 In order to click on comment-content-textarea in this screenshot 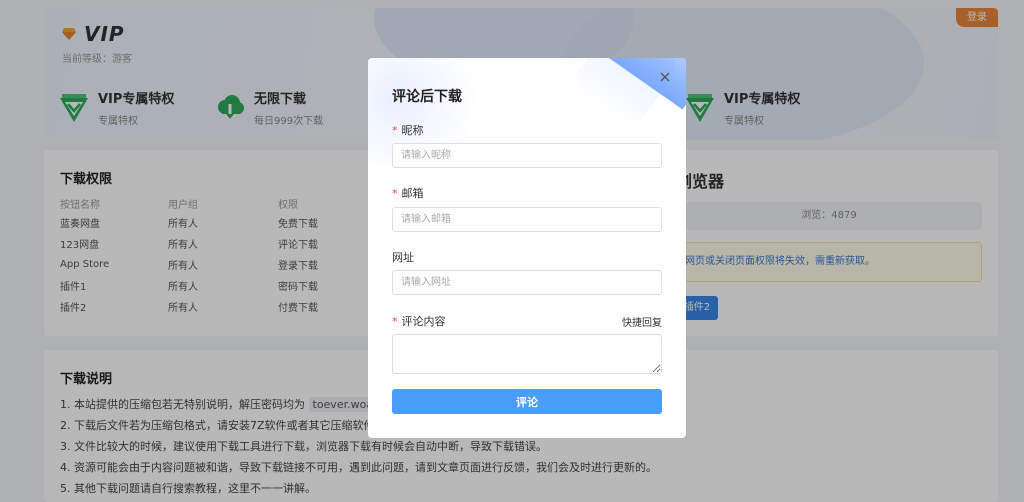, I will do `click(527, 354)`.